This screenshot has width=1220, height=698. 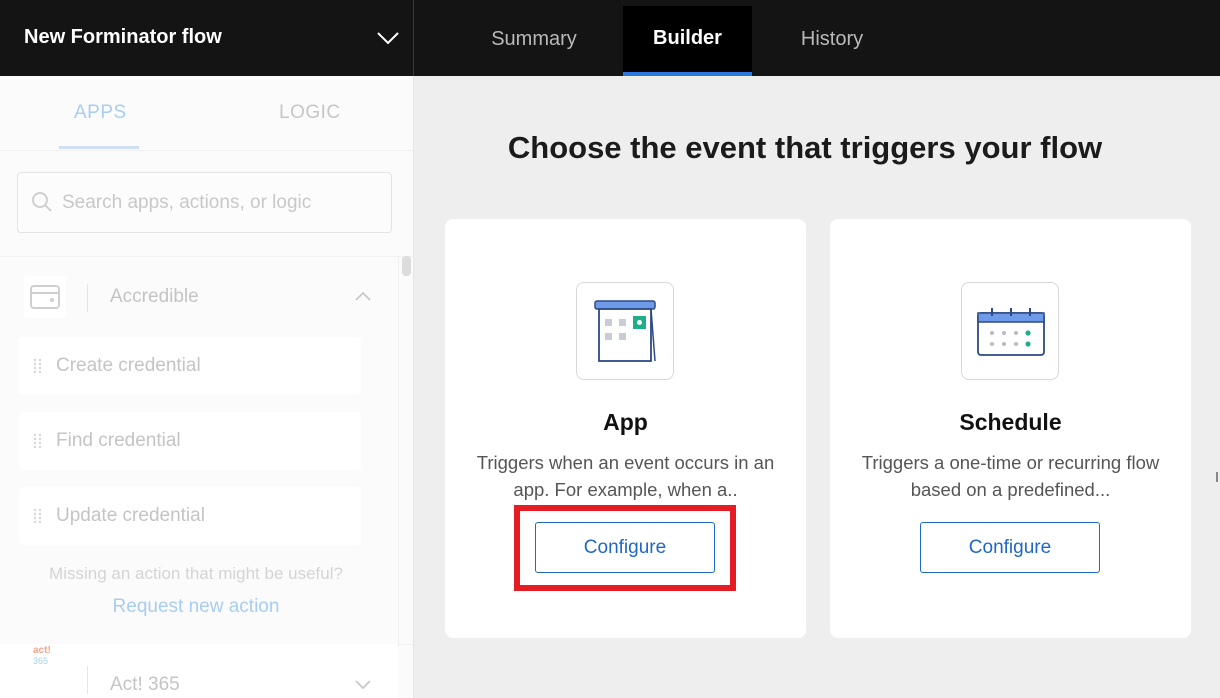 I want to click on calendar-icon, so click(x=1010, y=331).